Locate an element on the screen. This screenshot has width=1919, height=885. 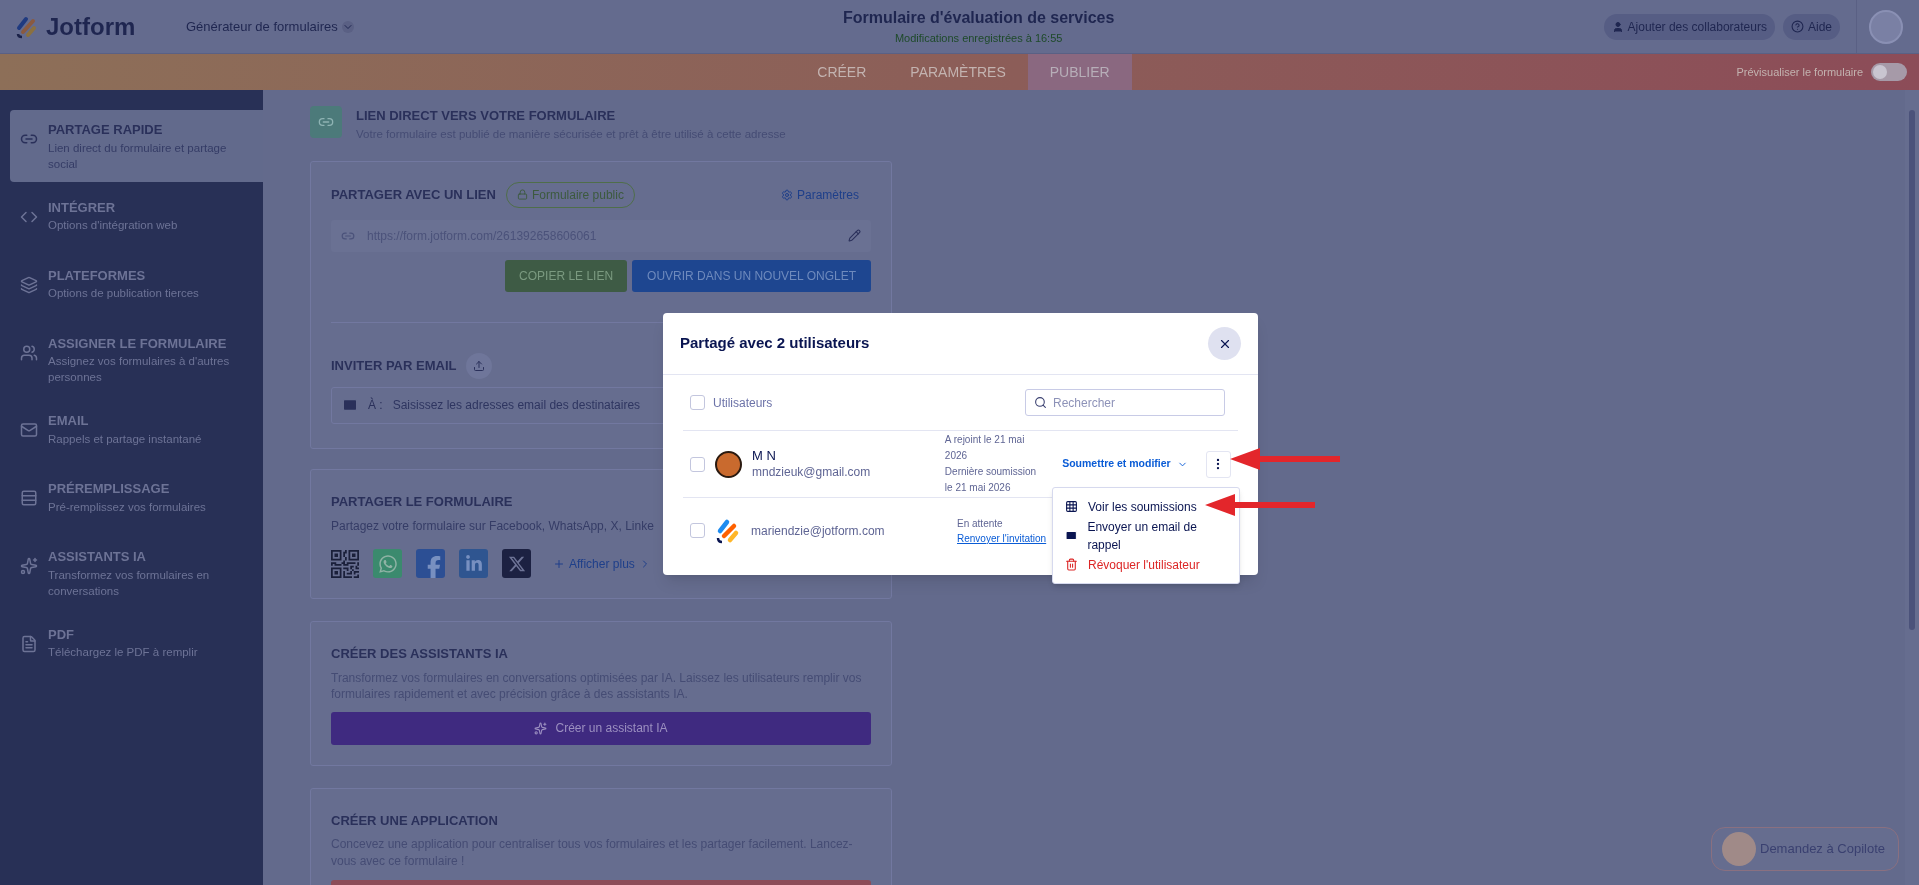
sidebar-item-description: Assignez vos formulaires à d'autres personnes is located at coordinates (139, 369).